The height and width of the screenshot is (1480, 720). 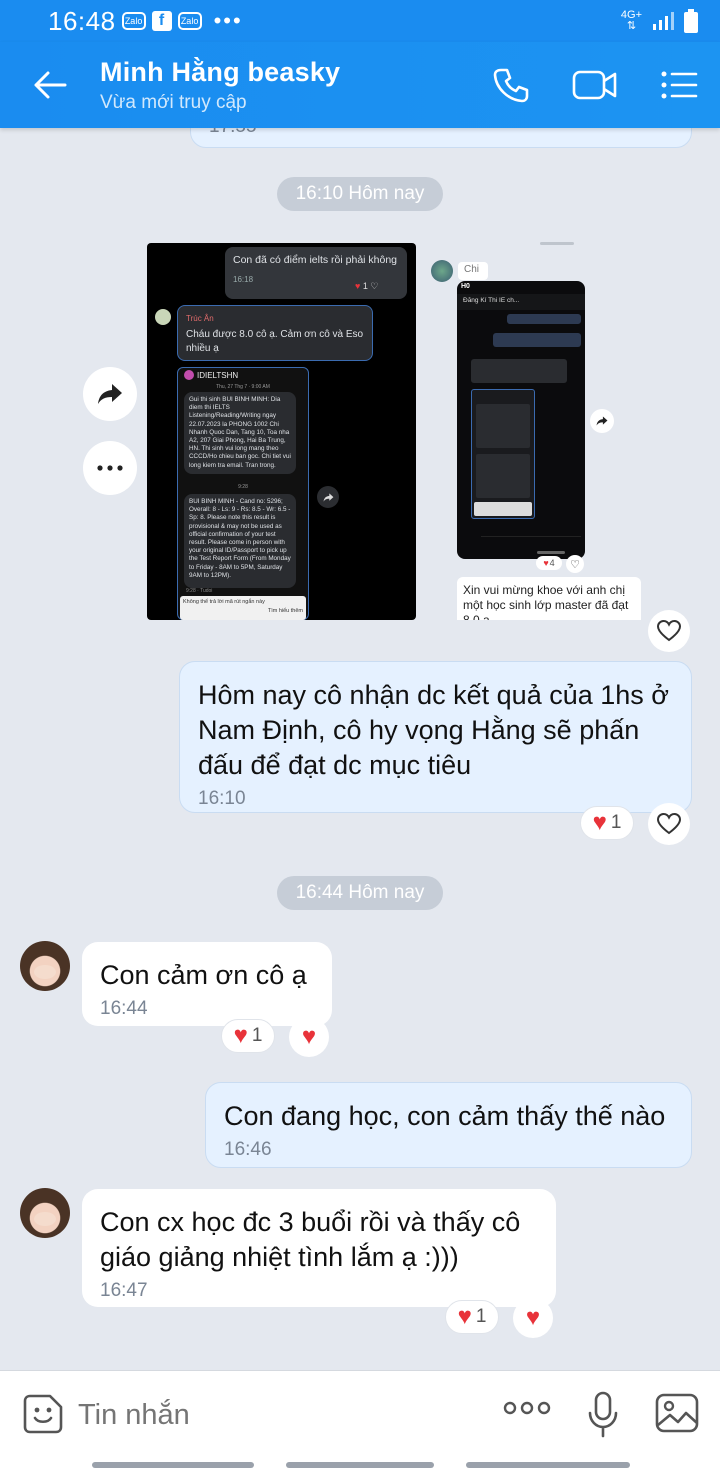 What do you see at coordinates (133, 21) in the screenshot?
I see `zalo-notification-icon: Zalo` at bounding box center [133, 21].